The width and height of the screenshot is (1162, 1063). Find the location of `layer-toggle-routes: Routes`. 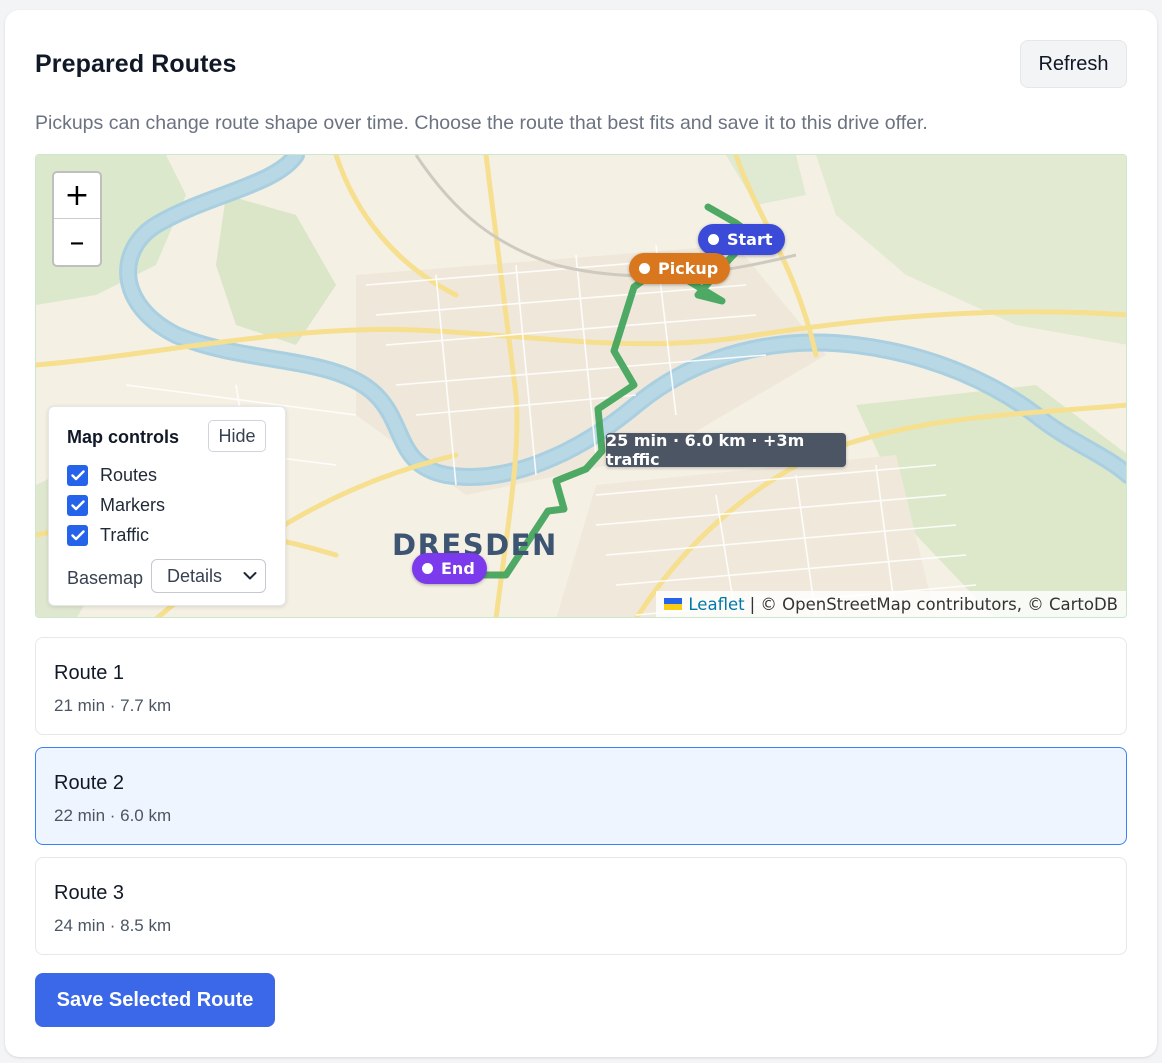

layer-toggle-routes: Routes is located at coordinates (112, 475).